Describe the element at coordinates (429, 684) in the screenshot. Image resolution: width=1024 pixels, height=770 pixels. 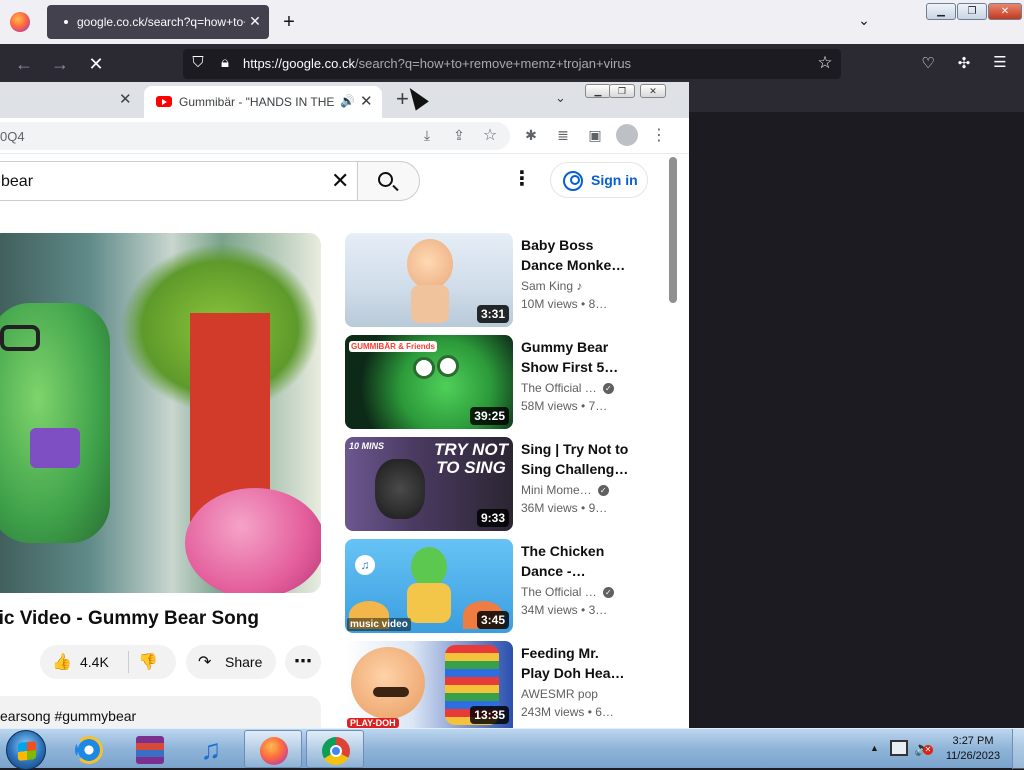
I see `video-thumbnail: PLAY-DOH 13:35` at that location.